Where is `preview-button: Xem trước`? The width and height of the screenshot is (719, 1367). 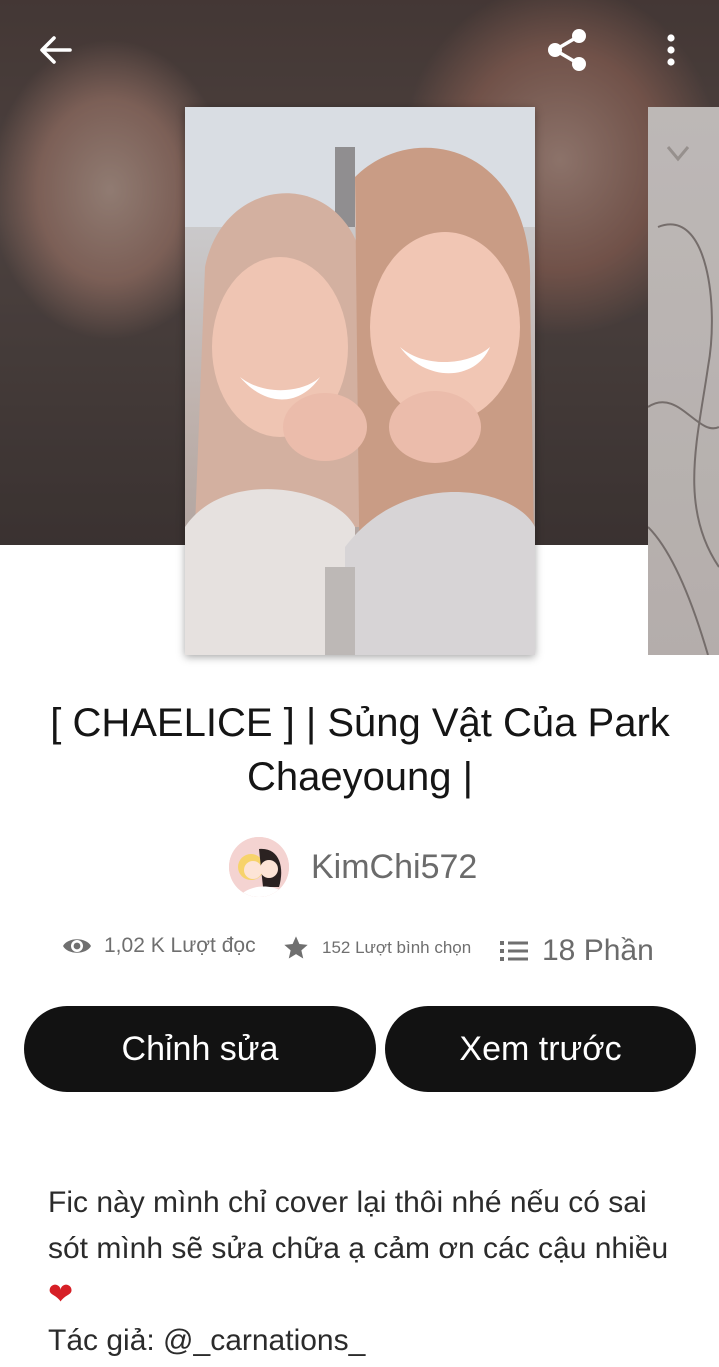 preview-button: Xem trước is located at coordinates (540, 1049).